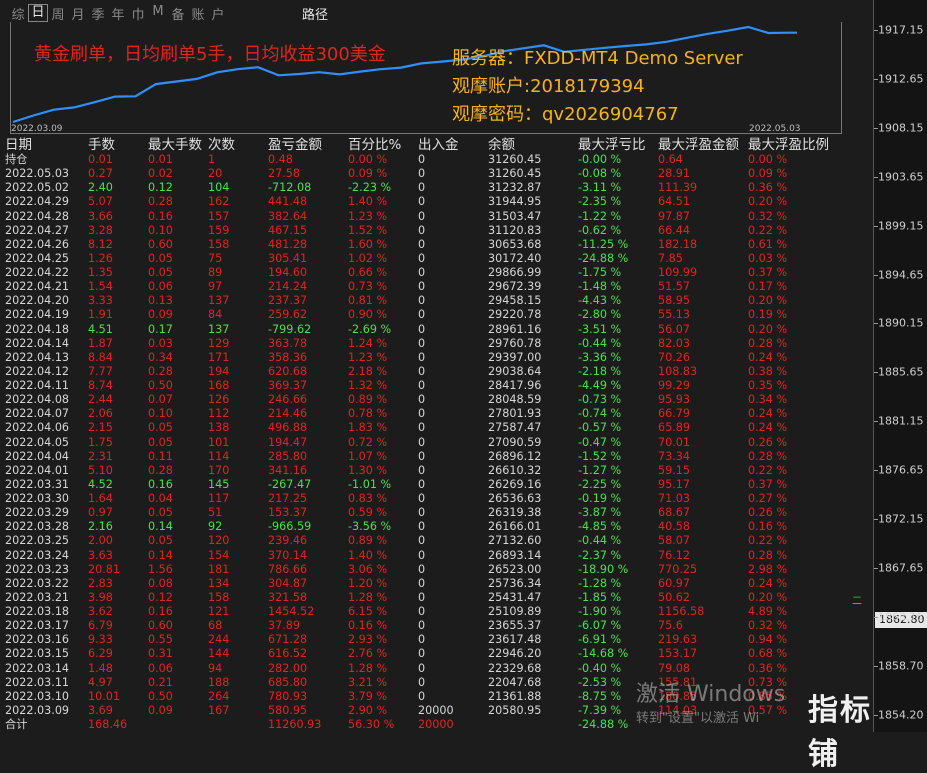 The height and width of the screenshot is (773, 927). What do you see at coordinates (368, 541) in the screenshot?
I see `cell-percent: 0.89 %` at bounding box center [368, 541].